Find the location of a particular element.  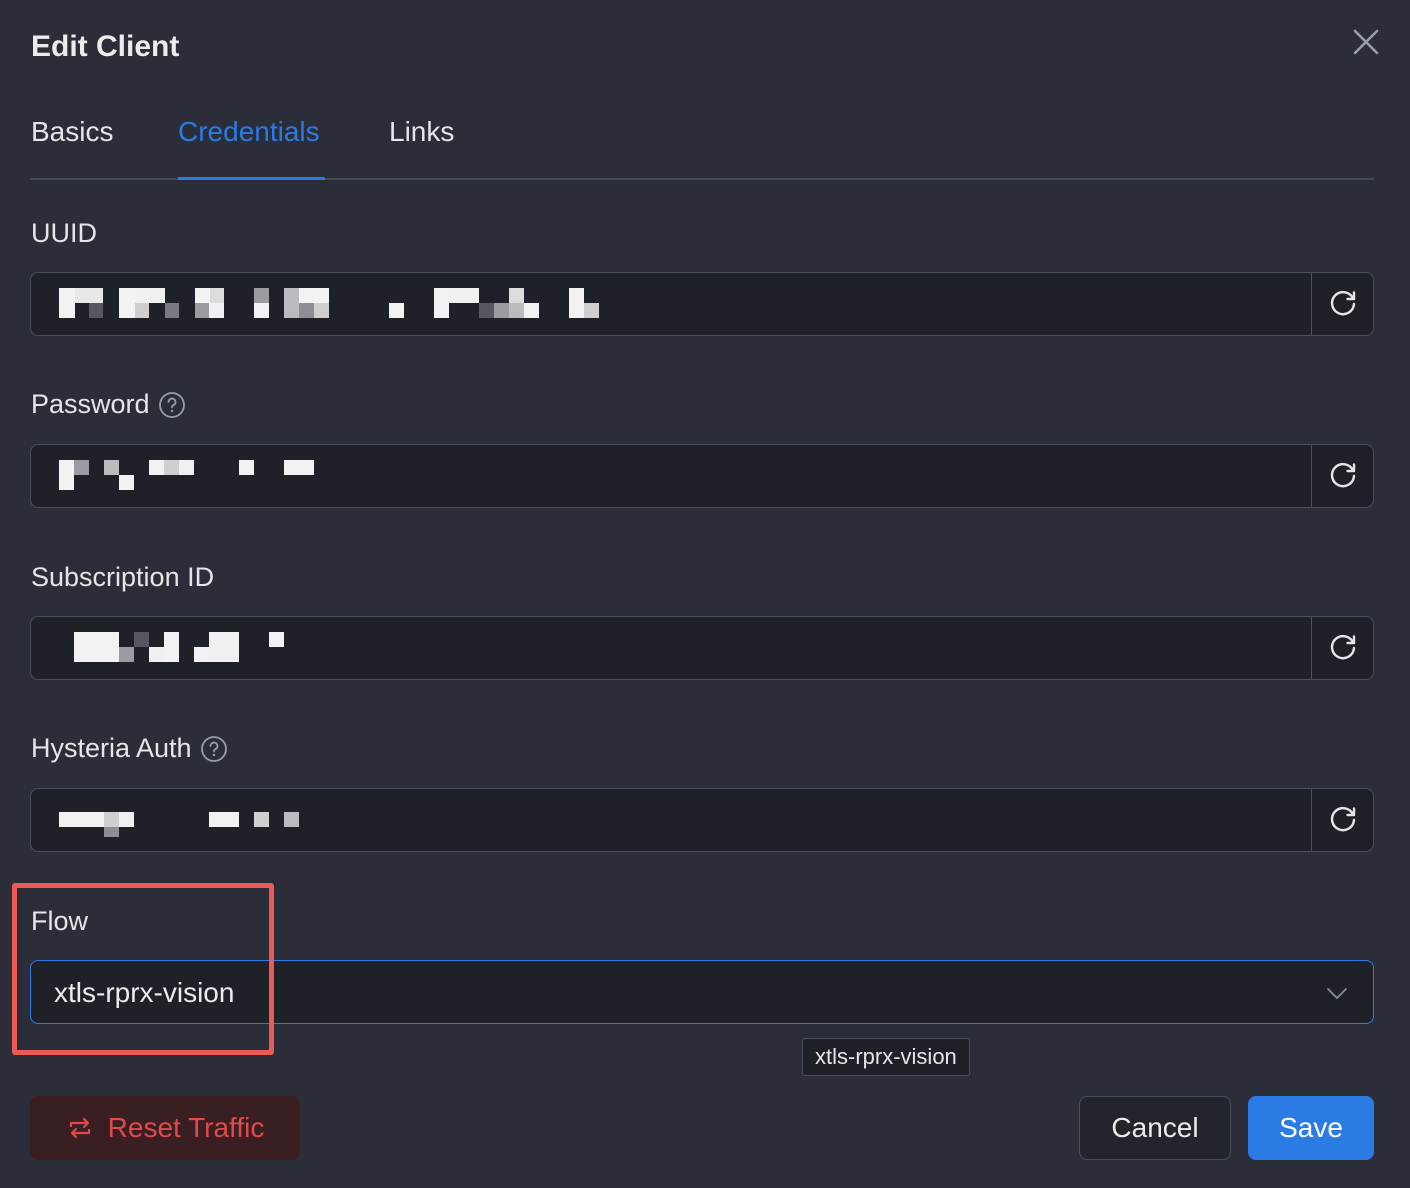

reset-traffic-label: Reset Traffic is located at coordinates (186, 1127).